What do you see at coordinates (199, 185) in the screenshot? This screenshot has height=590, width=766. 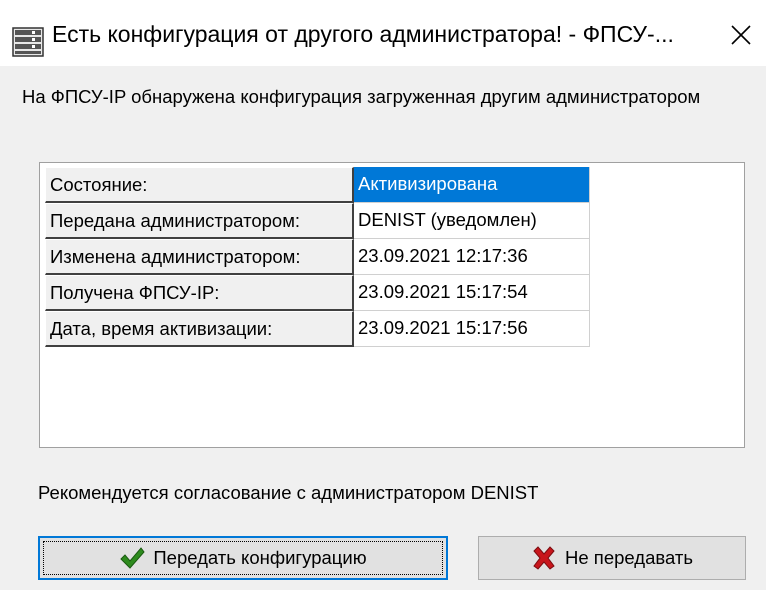 I see `row-label-status: Состояние:` at bounding box center [199, 185].